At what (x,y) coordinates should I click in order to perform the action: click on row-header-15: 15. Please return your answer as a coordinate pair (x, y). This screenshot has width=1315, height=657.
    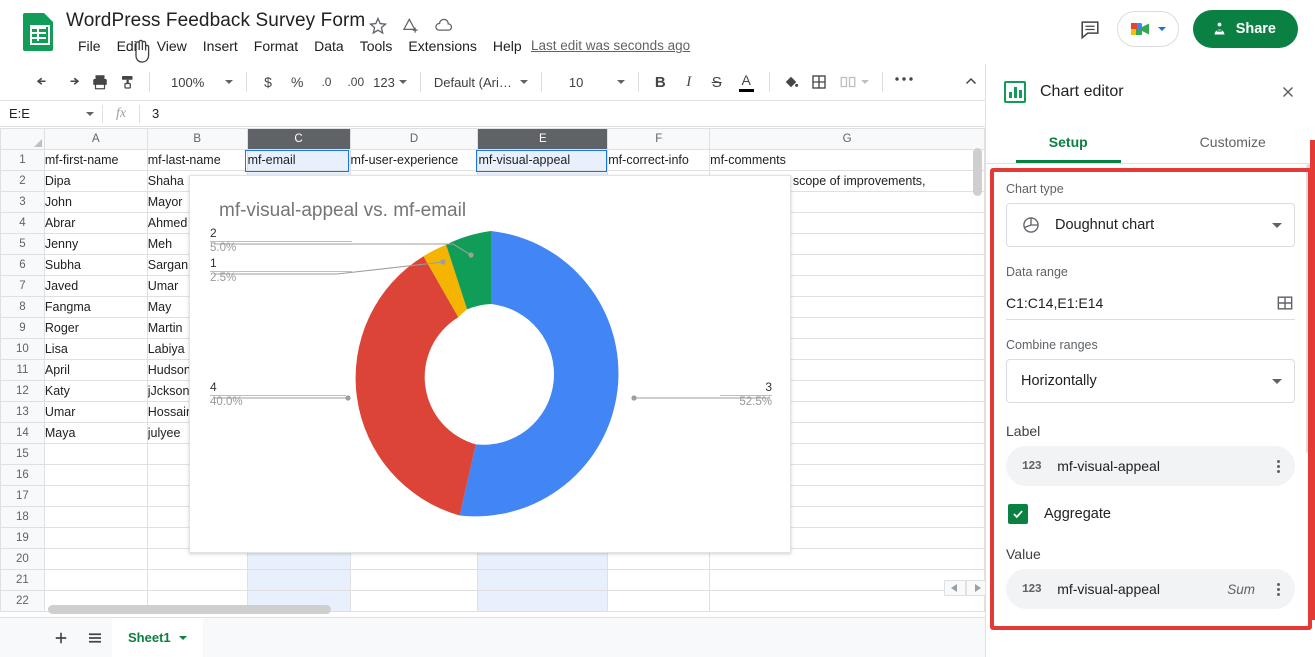
    Looking at the image, I should click on (22, 454).